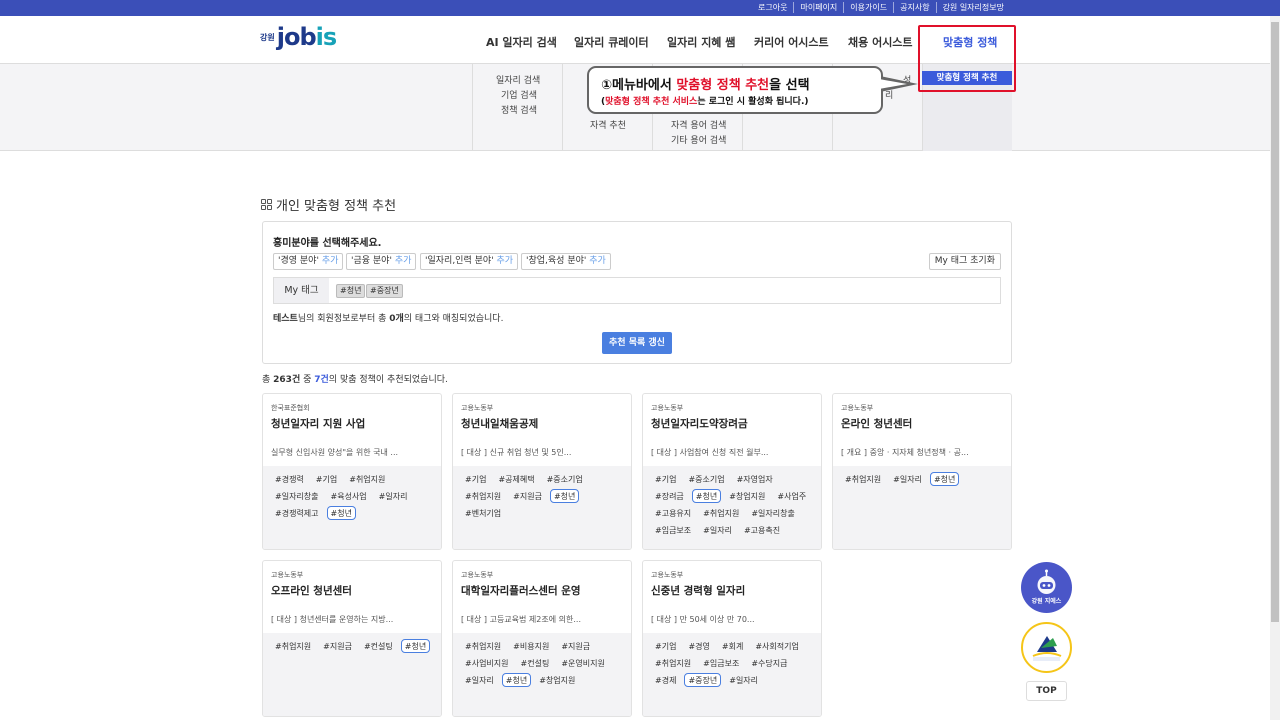 The height and width of the screenshot is (720, 1280). Describe the element at coordinates (973, 7) in the screenshot. I see `gangwon-job-link: 강원 일자리정보망` at that location.